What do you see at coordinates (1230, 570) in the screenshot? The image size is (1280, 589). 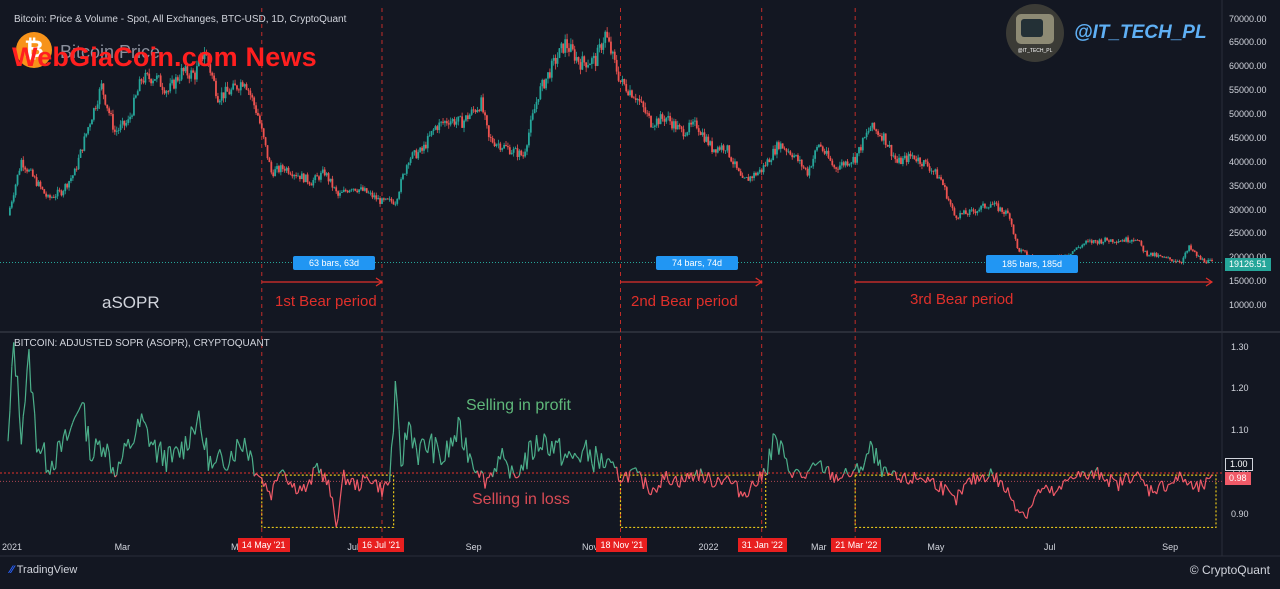 I see `cryptoquant-brand: © CryptoQuant` at bounding box center [1230, 570].